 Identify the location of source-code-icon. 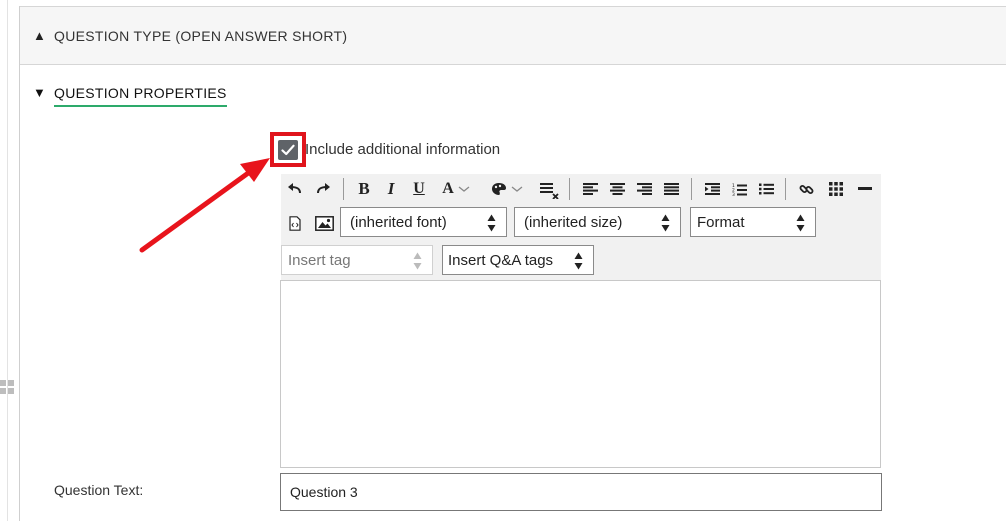
(295, 223).